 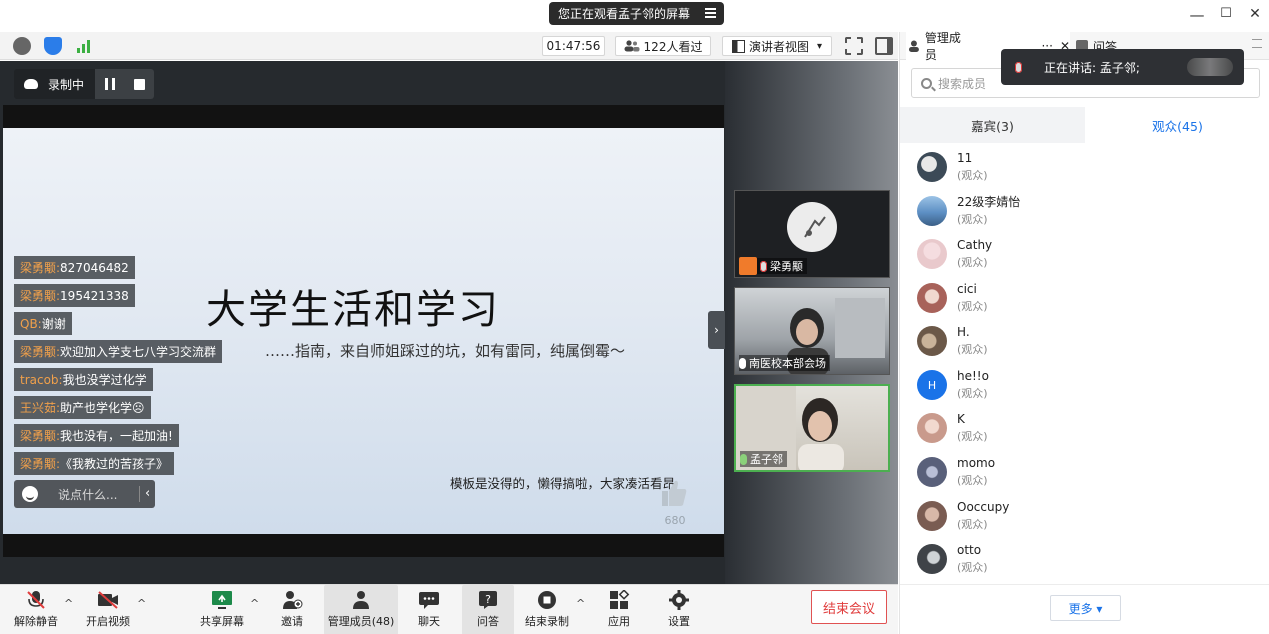 What do you see at coordinates (138, 352) in the screenshot?
I see `chat-text: 欢迎加入学支七八学习交流群` at bounding box center [138, 352].